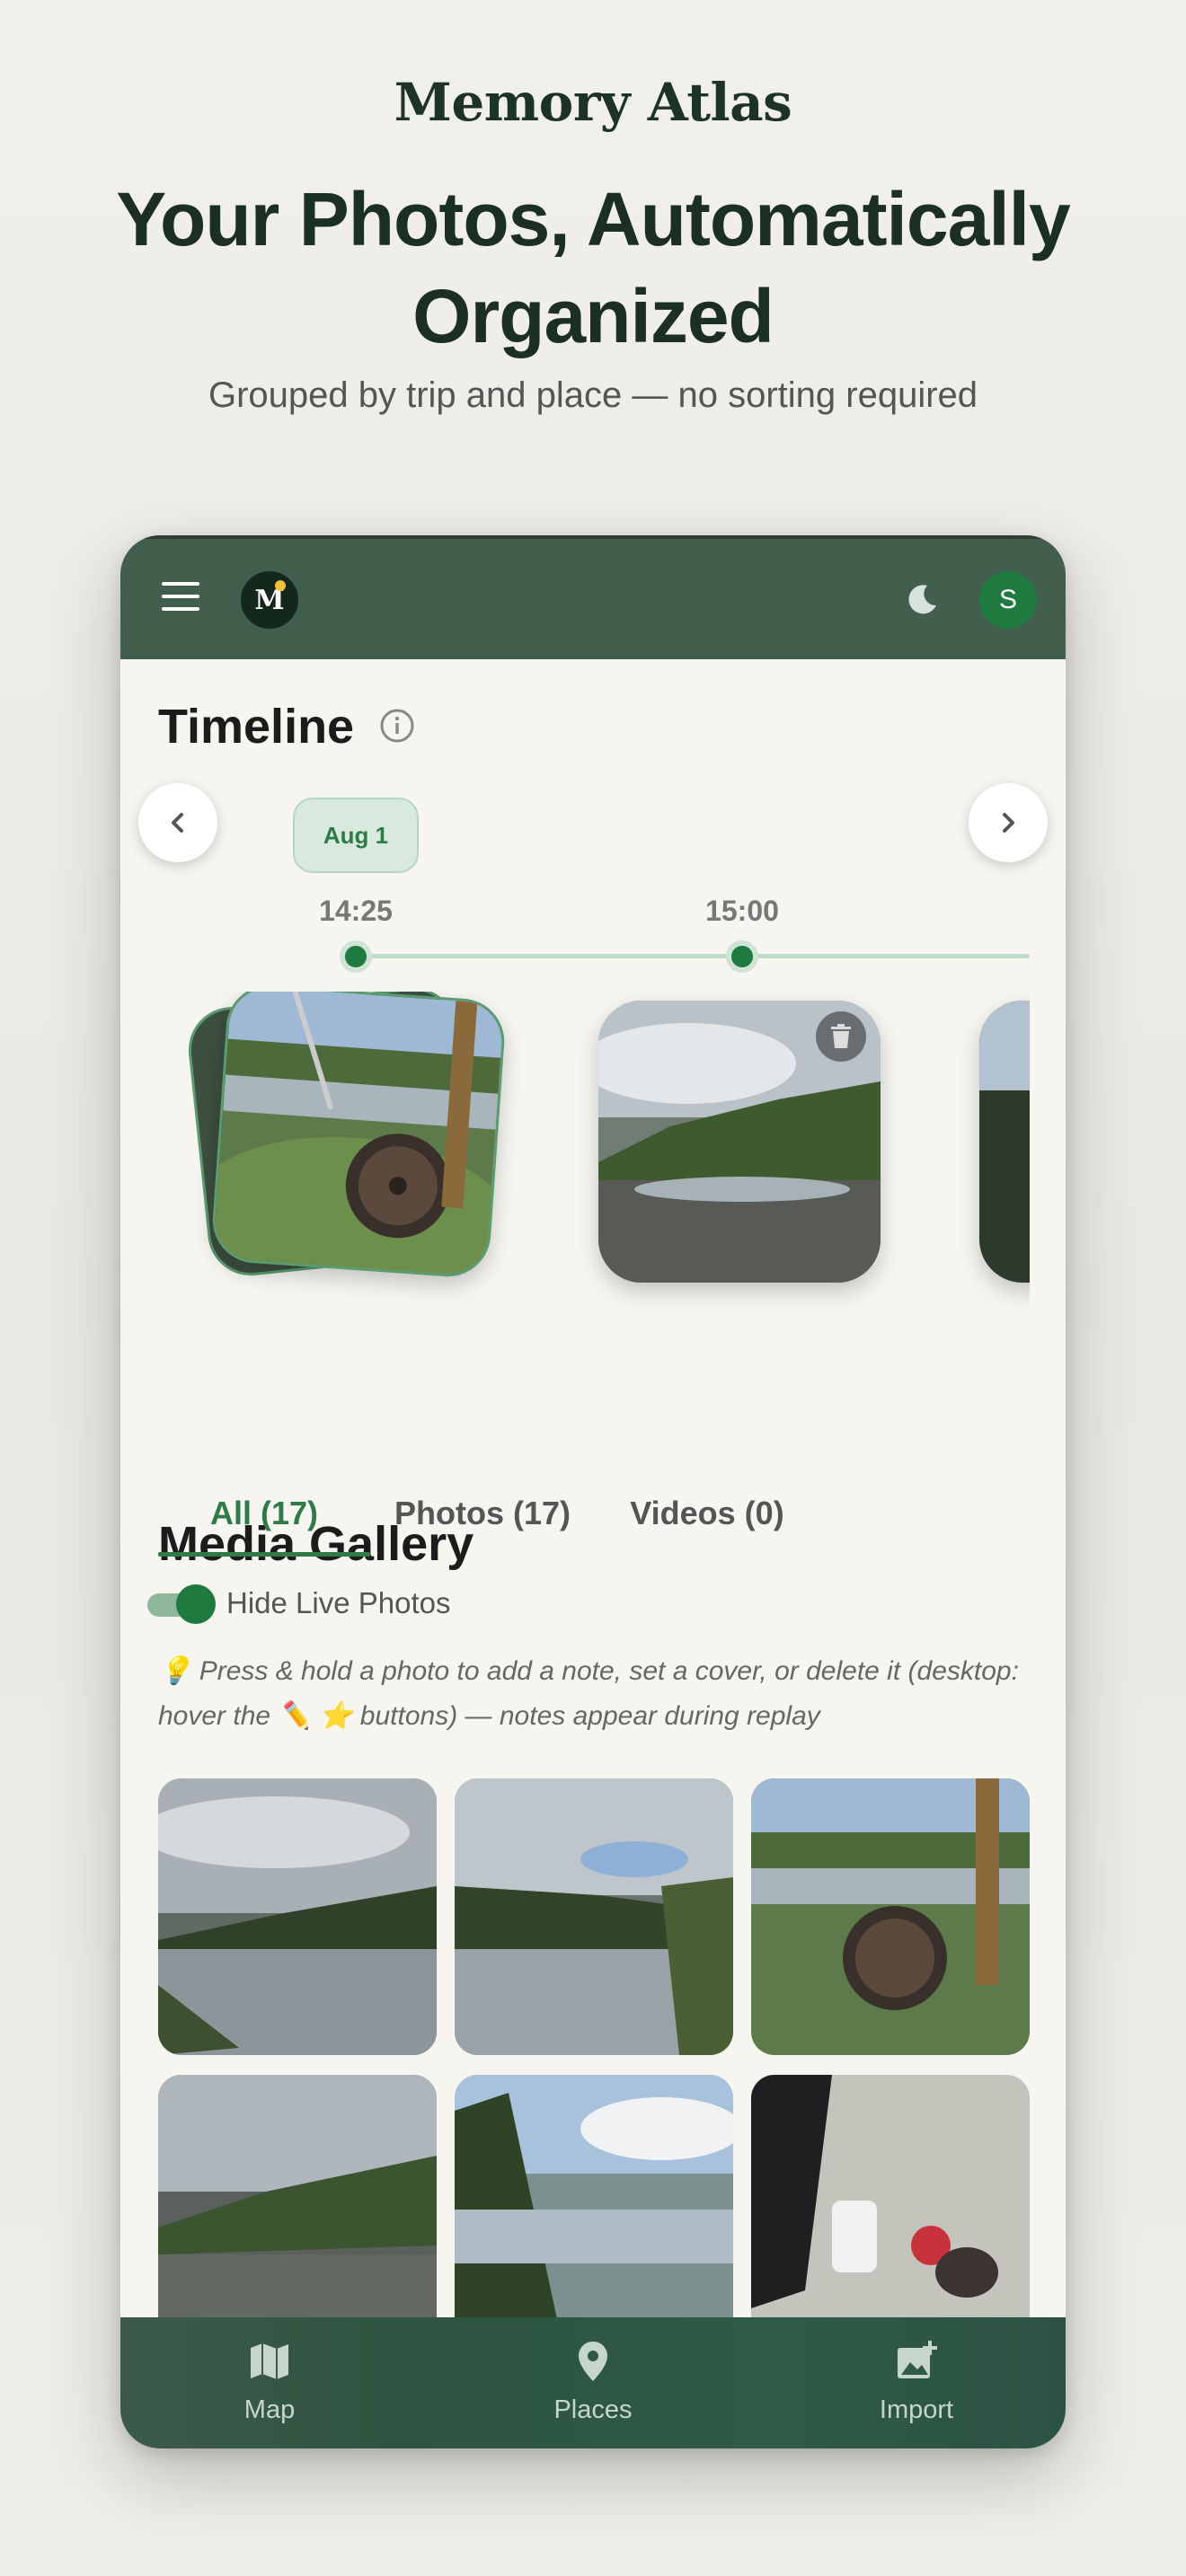  I want to click on photo-lake-shore, so click(594, 2213).